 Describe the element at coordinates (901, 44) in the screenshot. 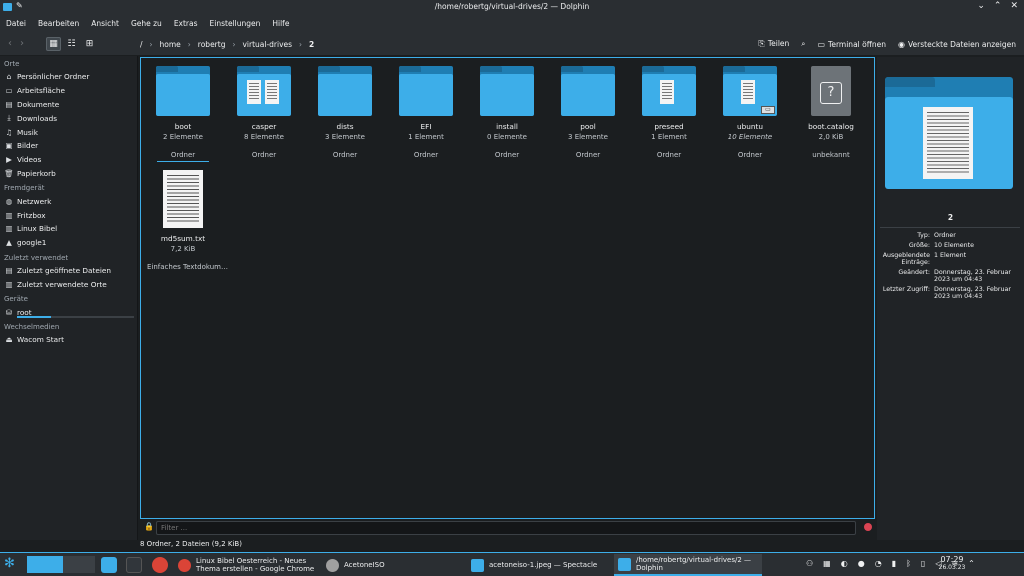

I see `eye-icon: ◉` at that location.